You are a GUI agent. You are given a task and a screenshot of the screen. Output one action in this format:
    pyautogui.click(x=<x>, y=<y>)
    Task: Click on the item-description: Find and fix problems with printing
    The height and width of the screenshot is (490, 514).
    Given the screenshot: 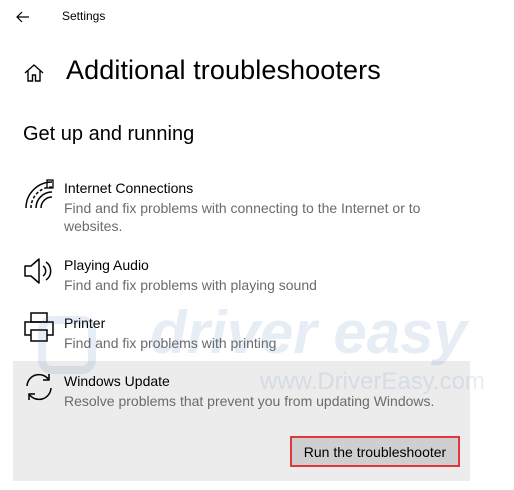 What is the action you would take?
    pyautogui.click(x=170, y=343)
    